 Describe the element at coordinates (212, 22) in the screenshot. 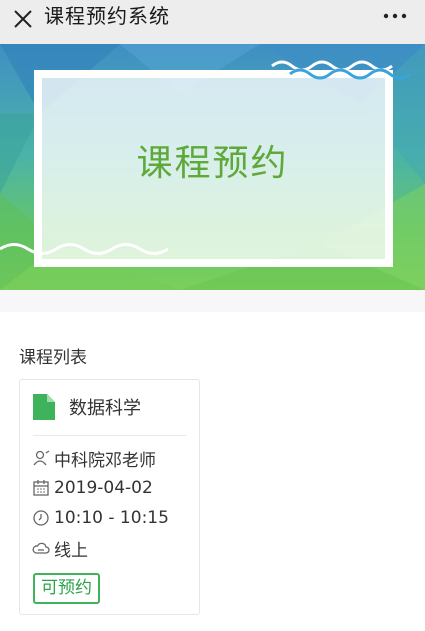

I see `title-bar: 课程预约系统` at that location.